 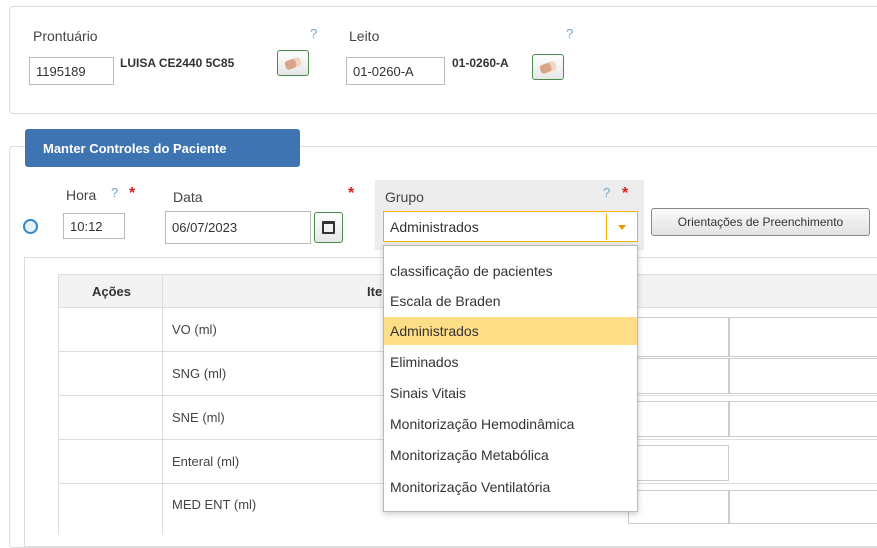 I want to click on leito-display: 01-0260-A, so click(x=480, y=63).